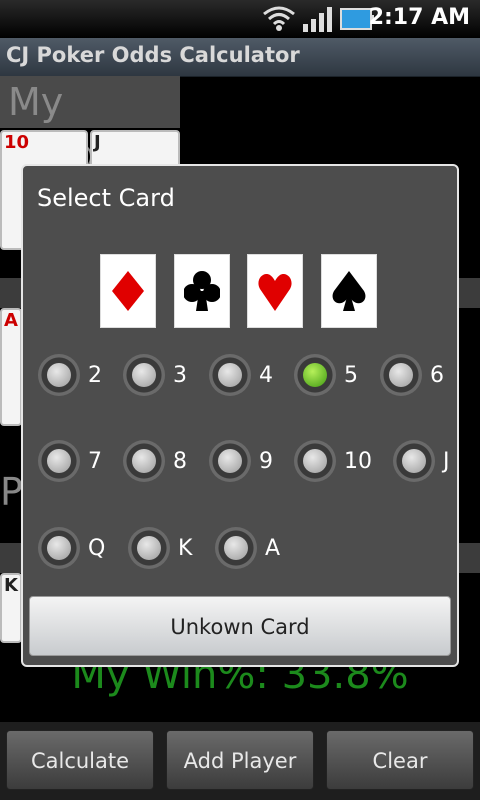 The image size is (480, 800). Describe the element at coordinates (180, 461) in the screenshot. I see `rank-label: 8` at that location.